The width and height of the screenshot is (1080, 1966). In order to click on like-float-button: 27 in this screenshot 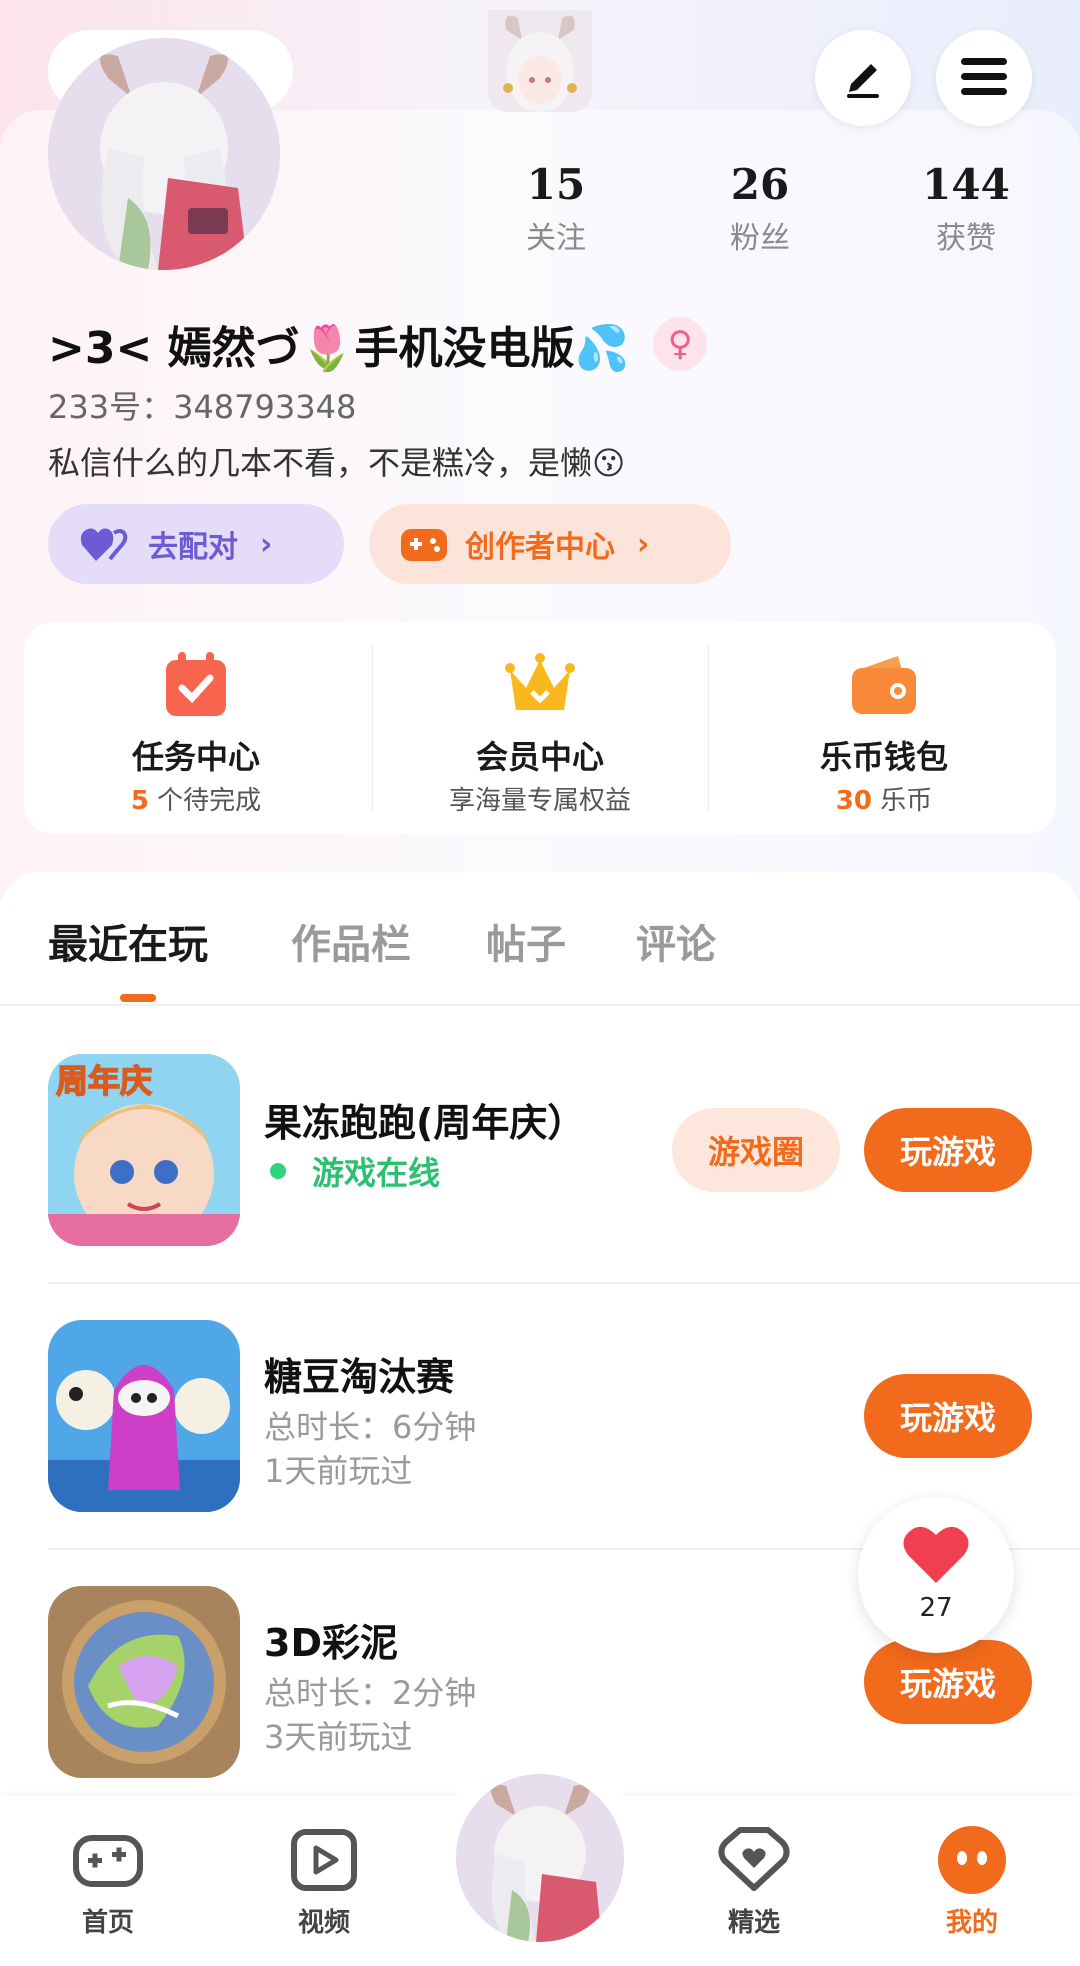, I will do `click(936, 1575)`.